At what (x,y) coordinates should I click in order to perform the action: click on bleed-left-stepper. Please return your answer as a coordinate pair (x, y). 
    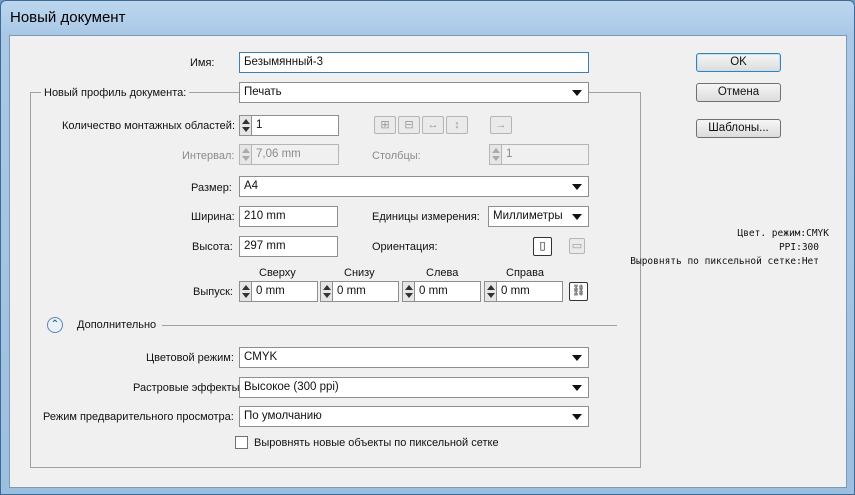
    Looking at the image, I should click on (408, 291).